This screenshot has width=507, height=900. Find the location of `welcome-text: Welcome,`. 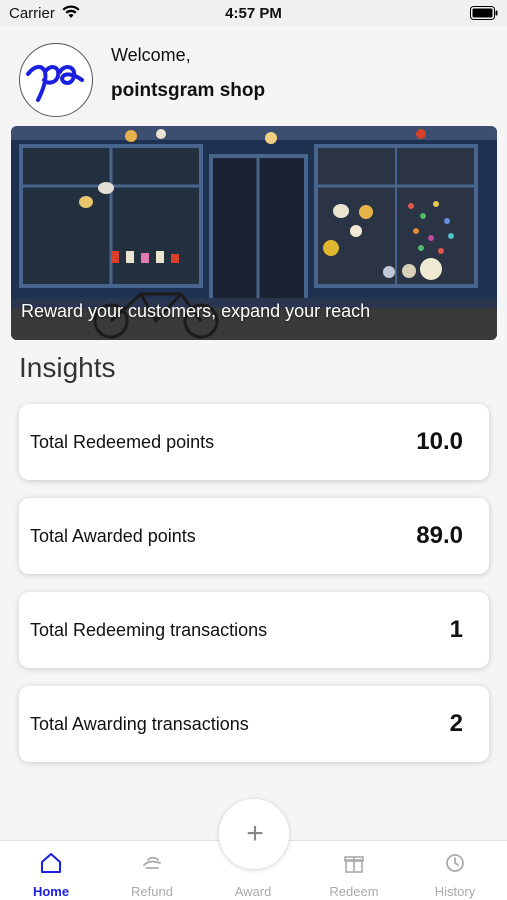

welcome-text: Welcome, is located at coordinates (151, 55).